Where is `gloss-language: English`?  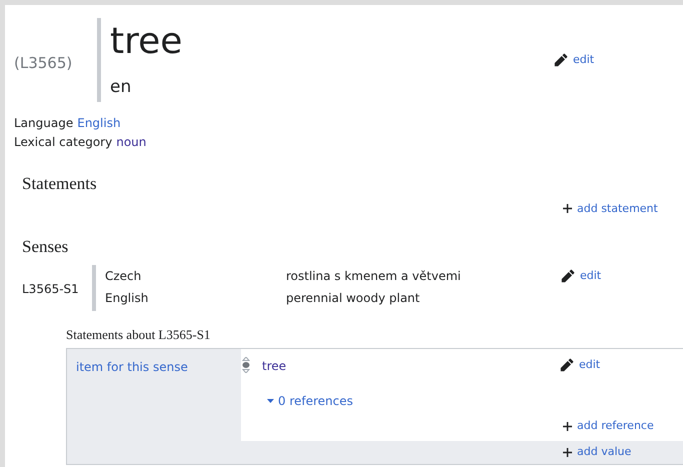 gloss-language: English is located at coordinates (127, 298).